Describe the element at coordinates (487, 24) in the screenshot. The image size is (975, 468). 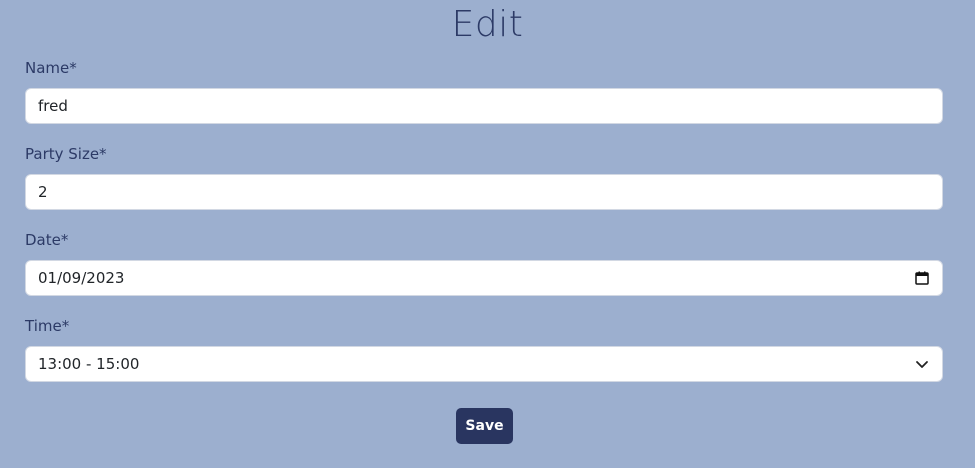
I see `page-title: Edit` at that location.